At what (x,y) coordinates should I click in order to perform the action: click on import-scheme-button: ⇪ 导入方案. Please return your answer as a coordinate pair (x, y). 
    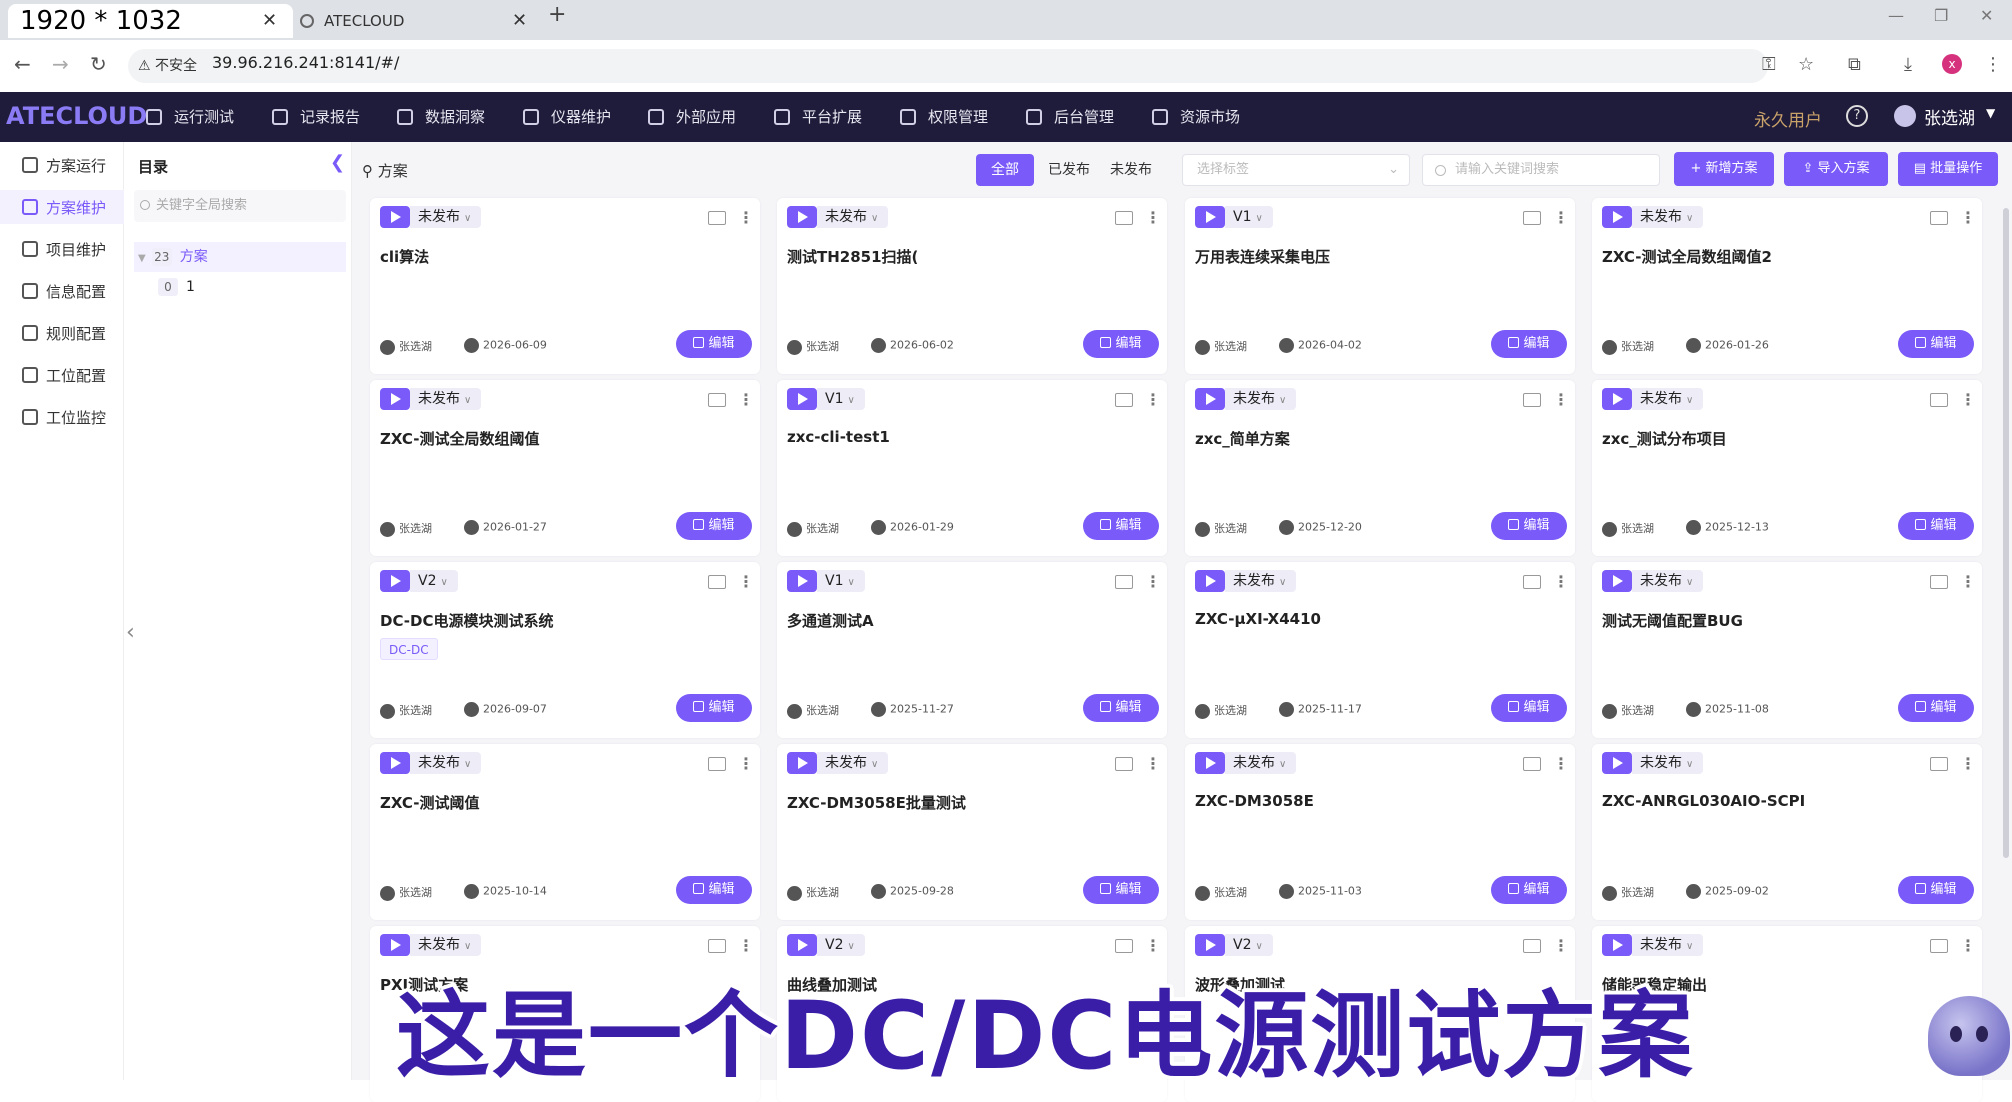
    Looking at the image, I should click on (1836, 169).